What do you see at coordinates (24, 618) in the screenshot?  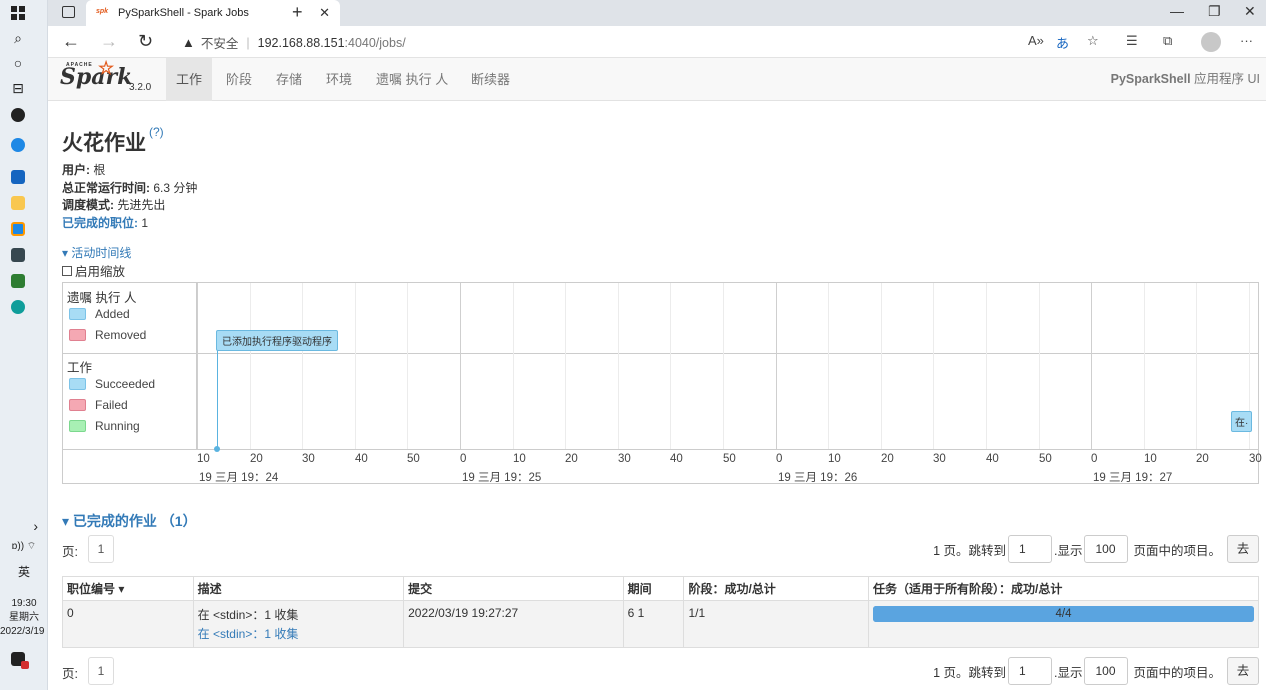 I see `clock-weekday: 星期六` at bounding box center [24, 618].